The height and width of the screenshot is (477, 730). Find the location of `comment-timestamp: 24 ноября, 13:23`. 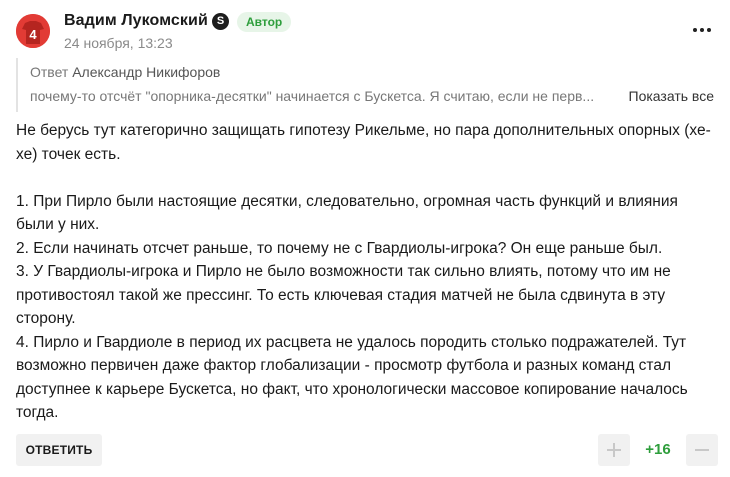

comment-timestamp: 24 ноября, 13:23 is located at coordinates (118, 43).